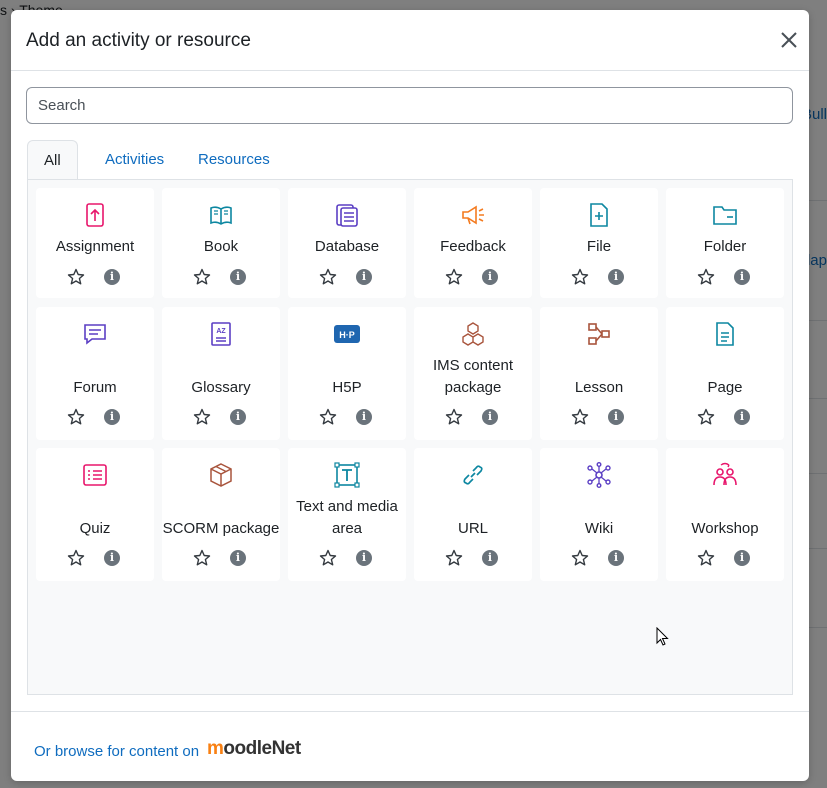  I want to click on activity-label: Book, so click(221, 246).